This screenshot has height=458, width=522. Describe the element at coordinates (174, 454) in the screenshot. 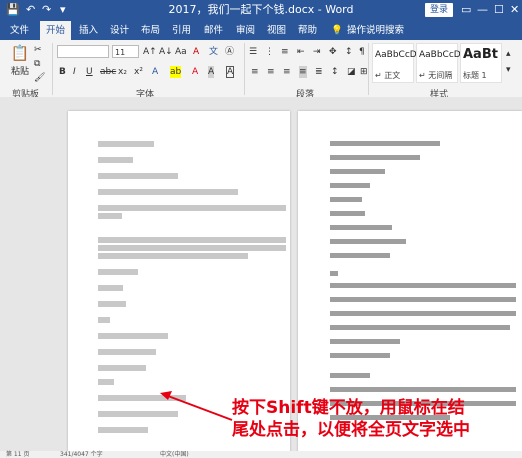

I see `language-indicator: 中文(中国)` at that location.